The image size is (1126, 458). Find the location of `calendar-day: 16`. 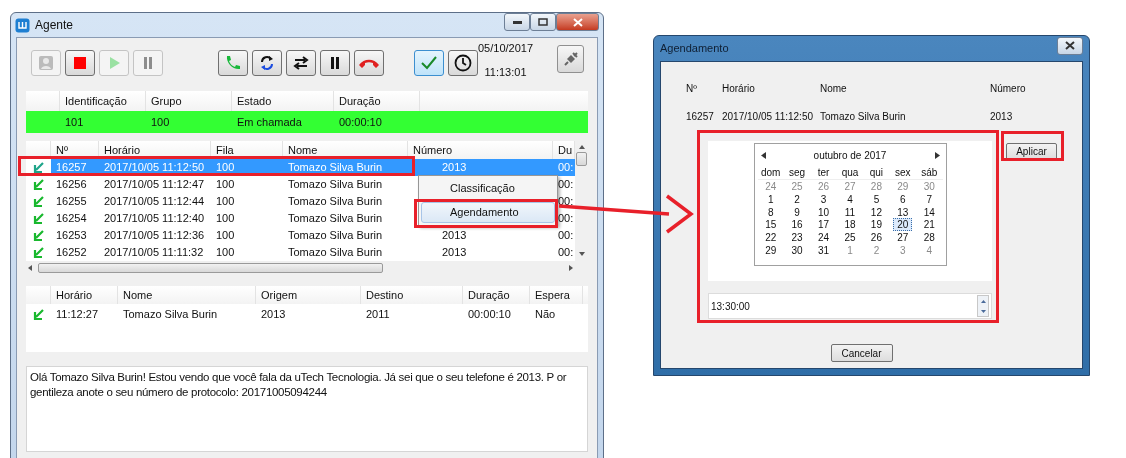

calendar-day: 16 is located at coordinates (797, 225).